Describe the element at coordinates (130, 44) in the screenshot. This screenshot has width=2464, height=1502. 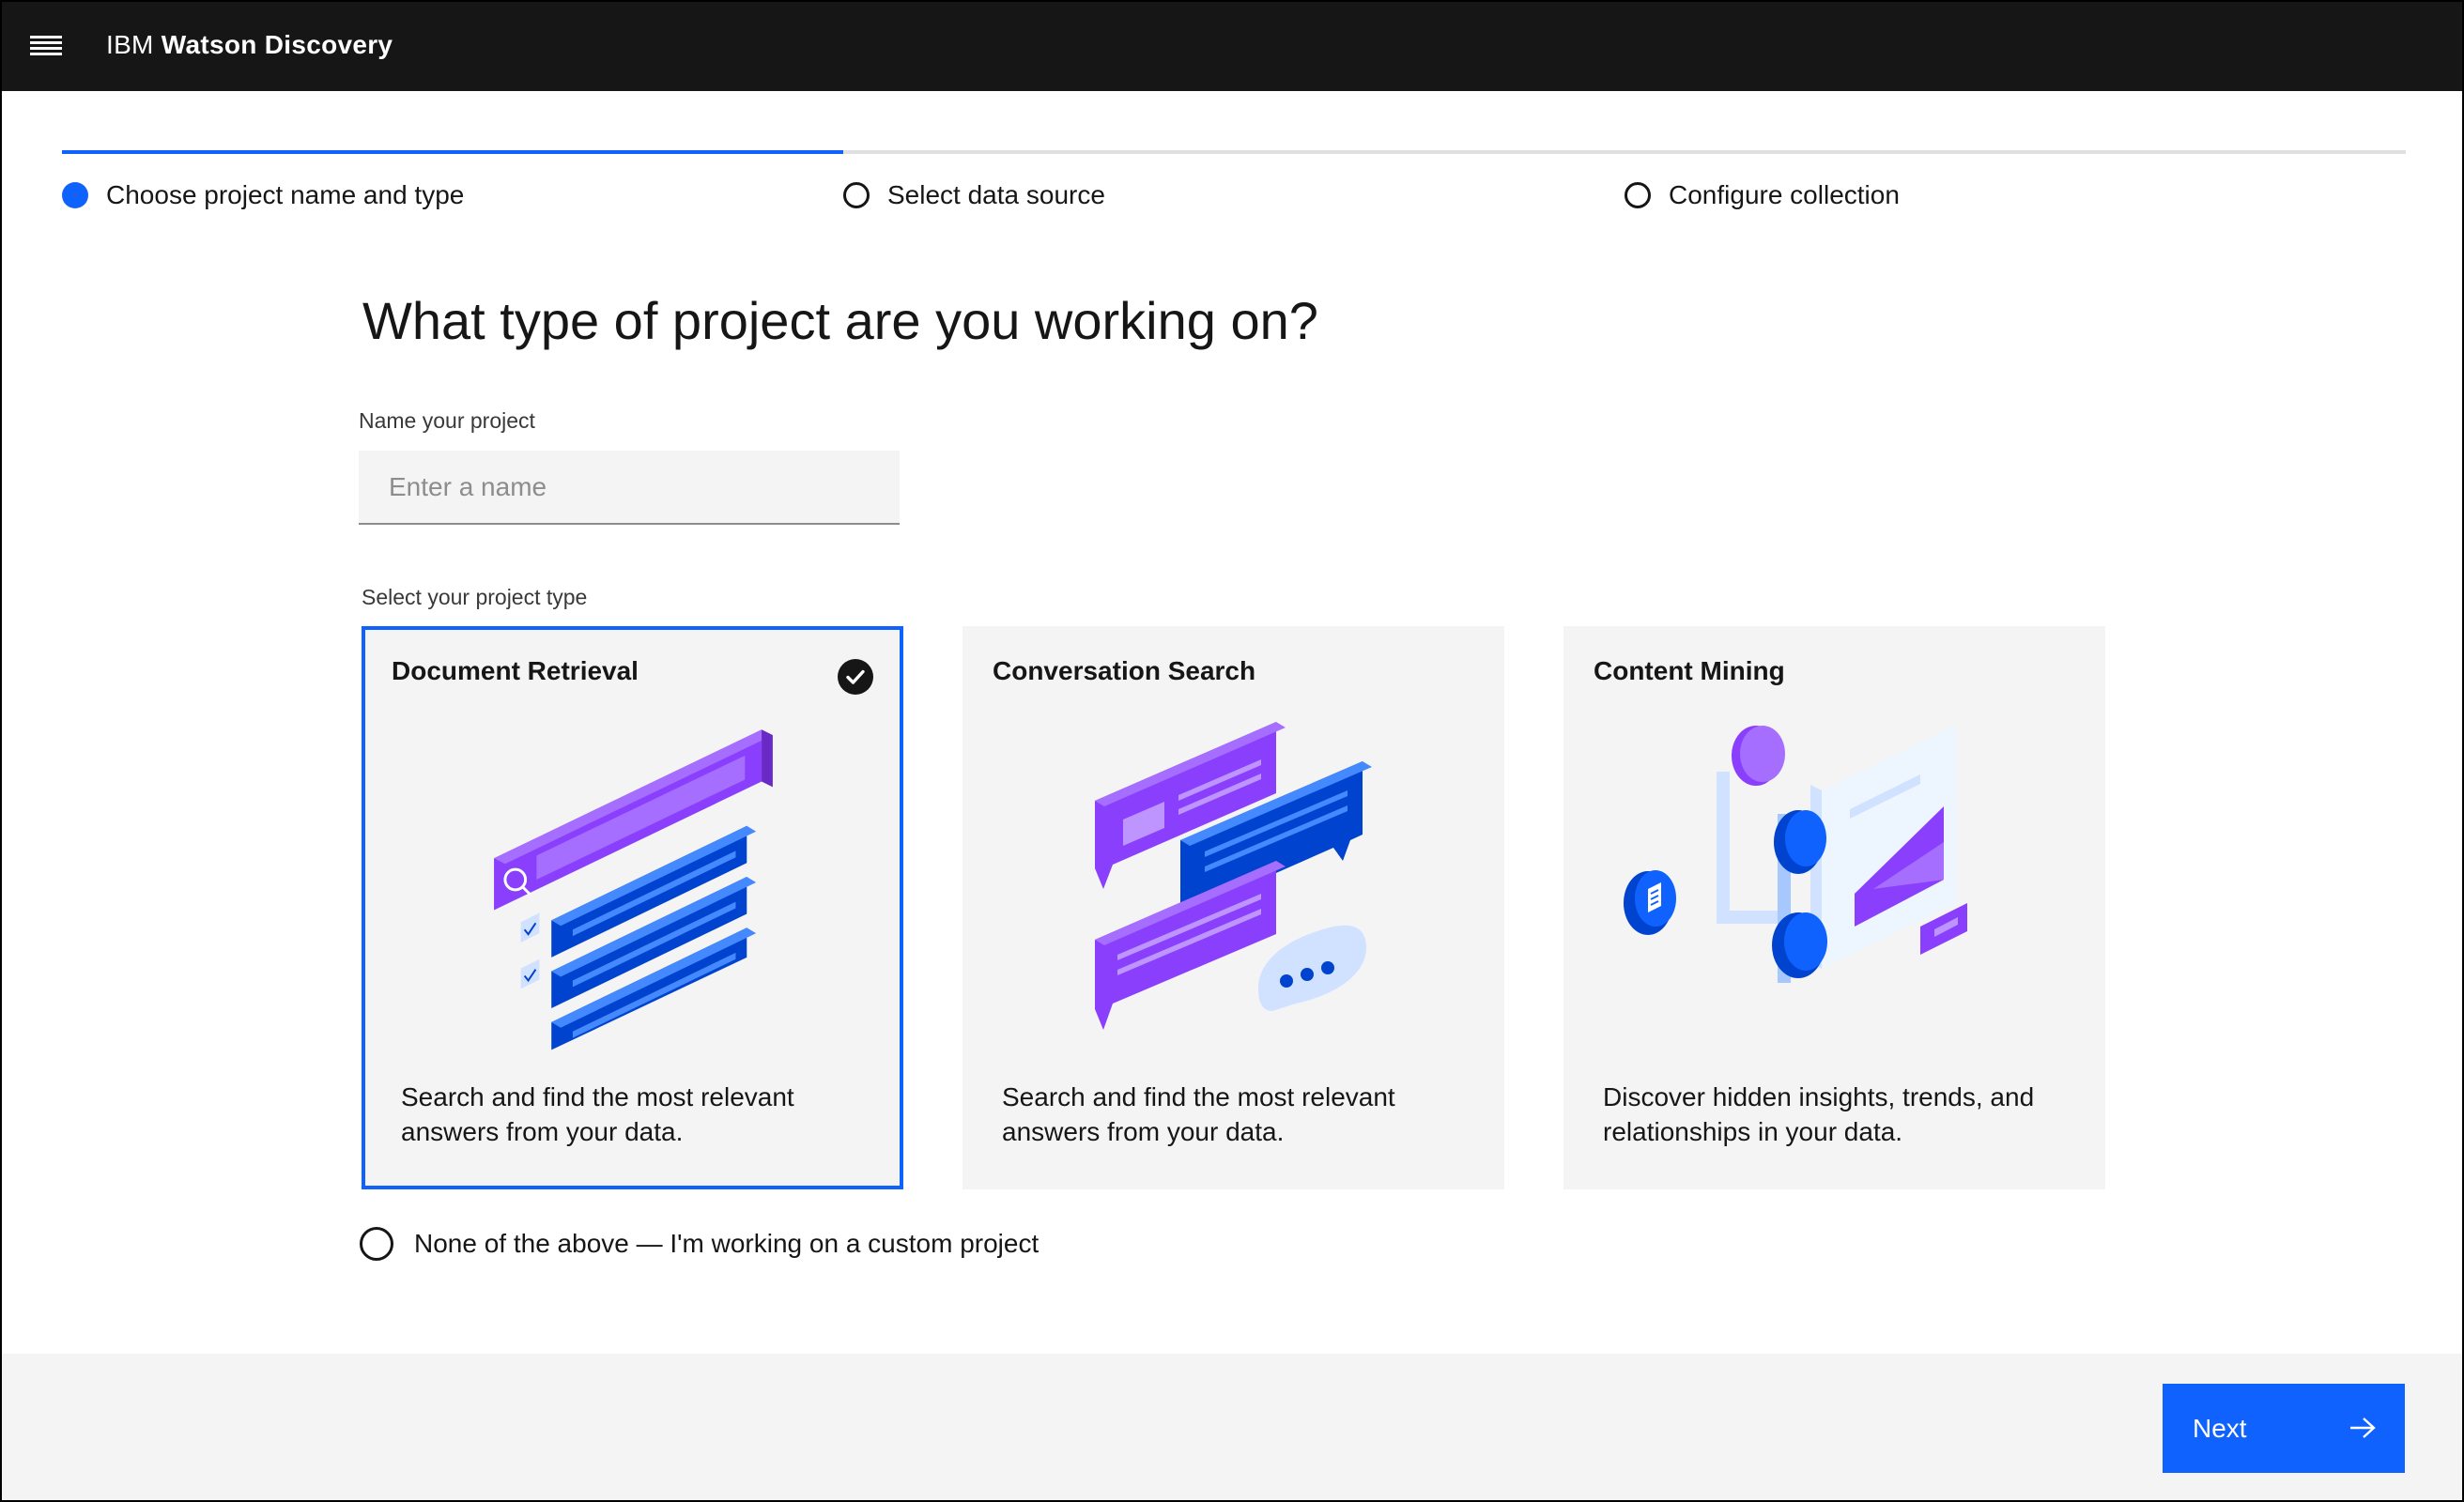
I see `brand-prefix: IBM` at that location.